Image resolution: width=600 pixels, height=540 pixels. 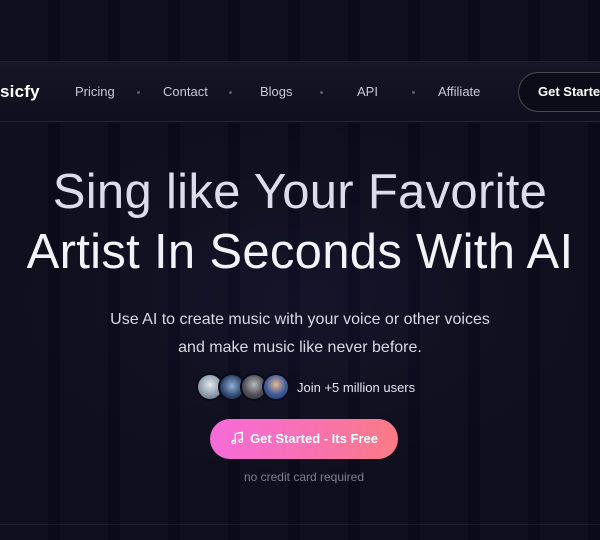 I want to click on nav-link-contact: Contact, so click(x=185, y=92).